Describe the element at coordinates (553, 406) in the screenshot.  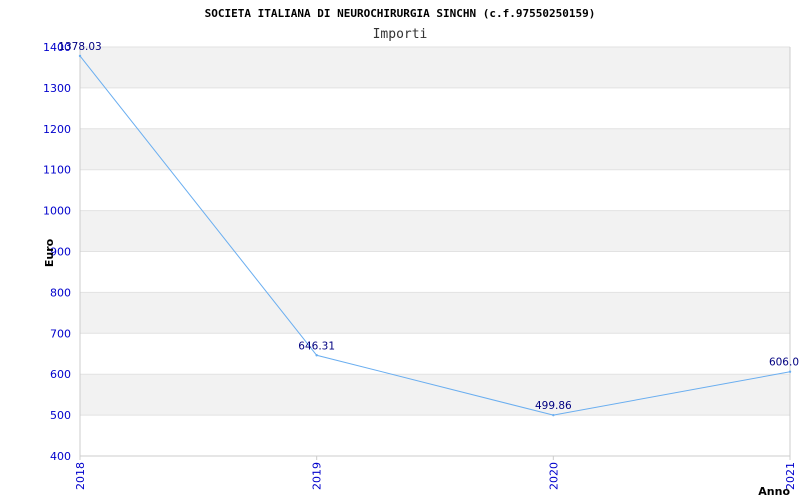
I see `data-label: 499.86` at that location.